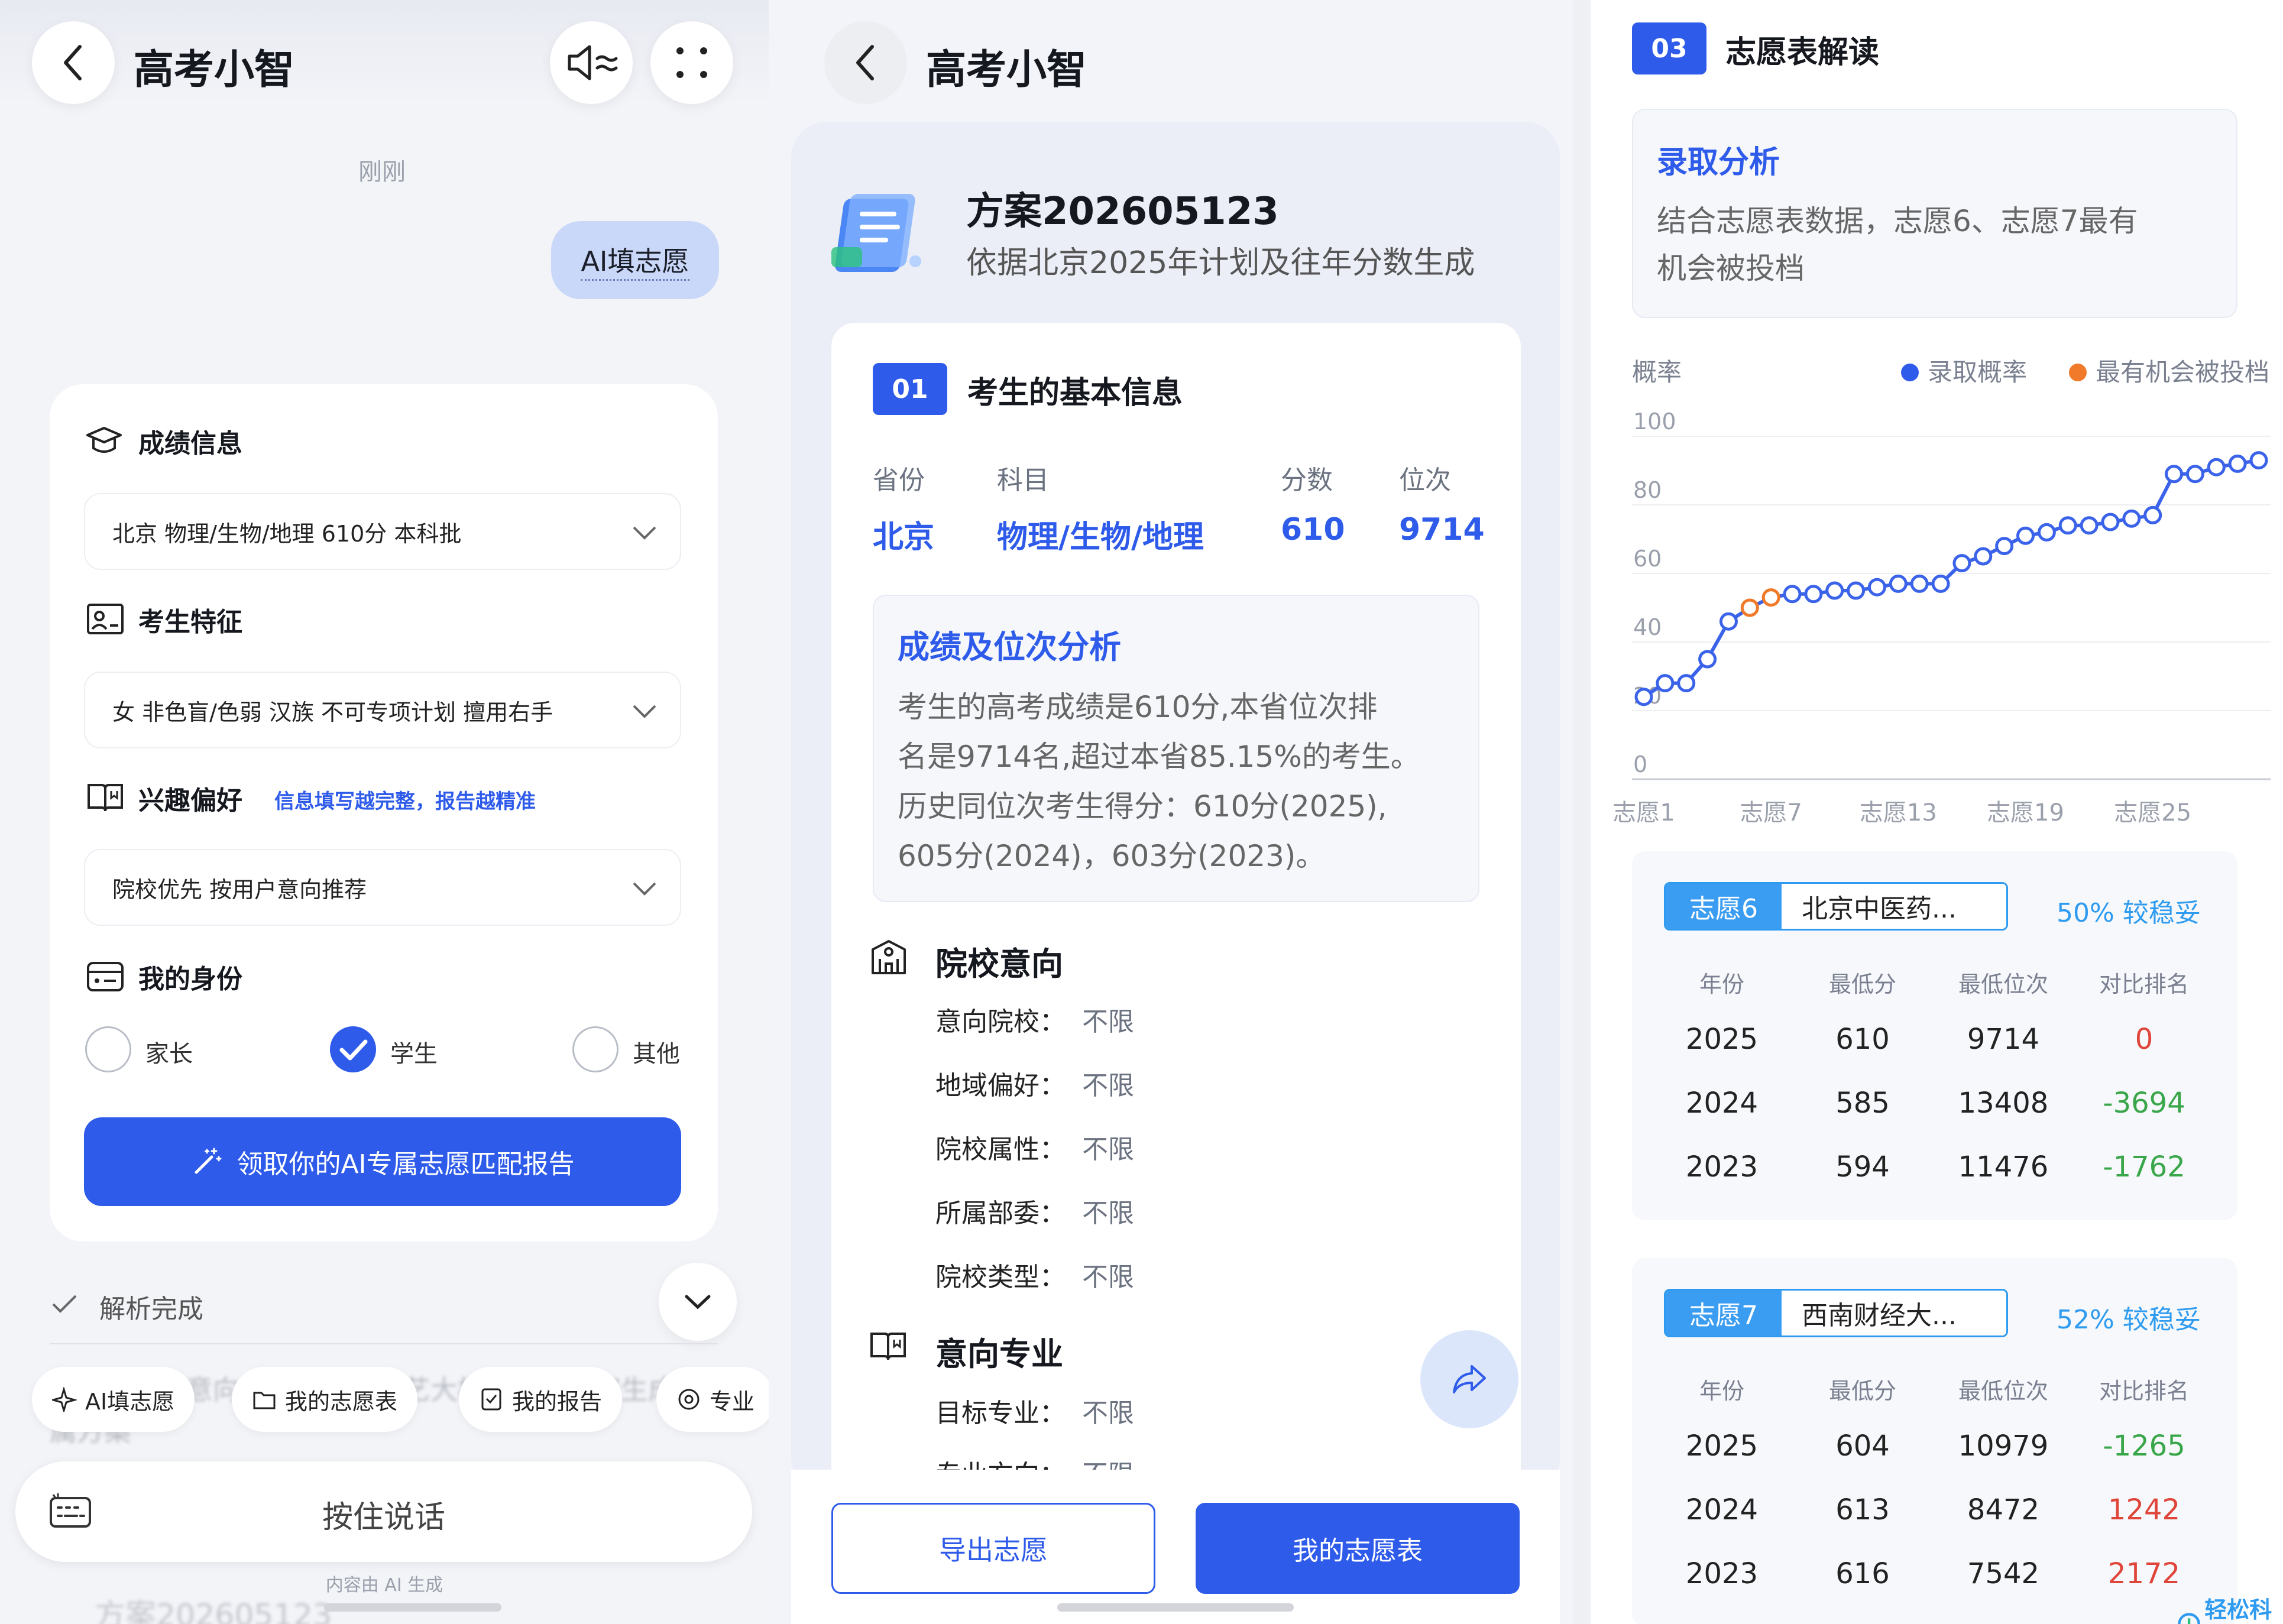  What do you see at coordinates (595, 1049) in the screenshot?
I see `radio-other` at bounding box center [595, 1049].